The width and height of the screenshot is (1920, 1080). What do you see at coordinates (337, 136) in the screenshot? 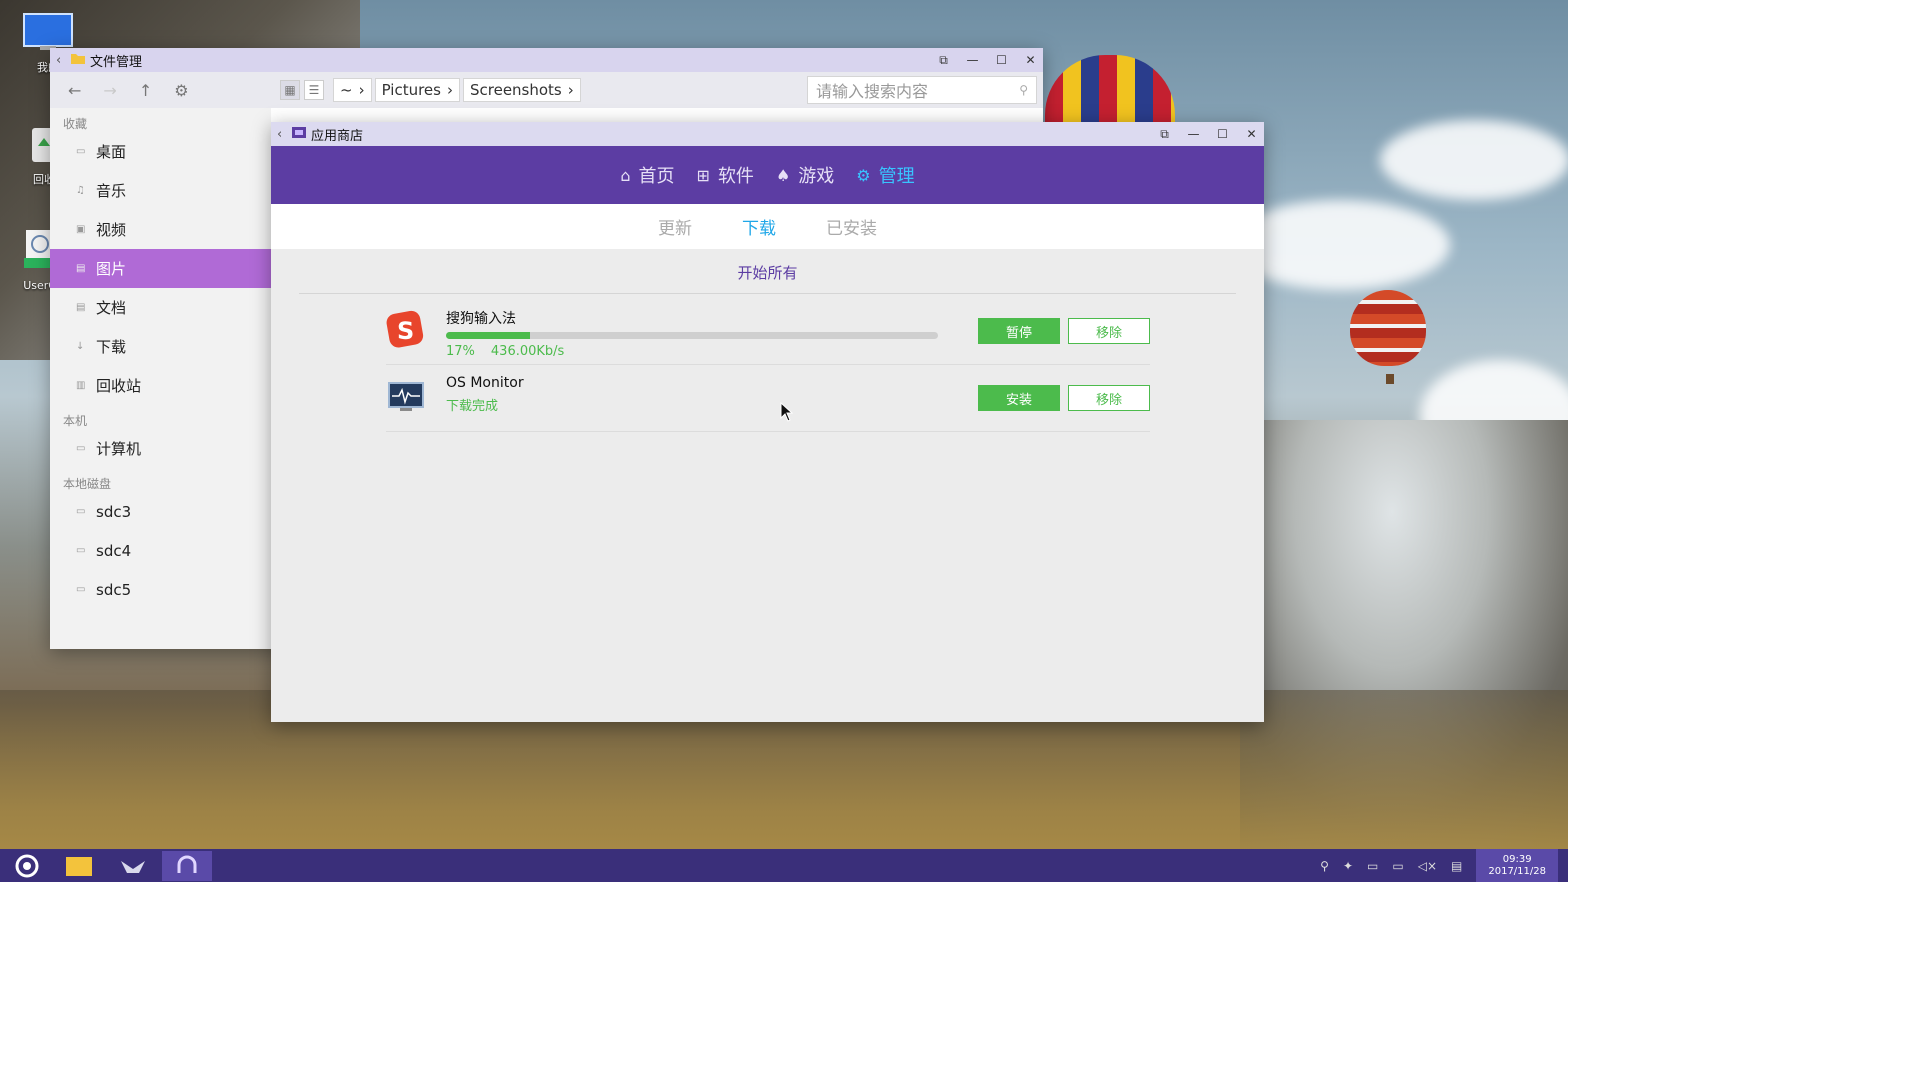
I see `window-title: 应用商店` at bounding box center [337, 136].